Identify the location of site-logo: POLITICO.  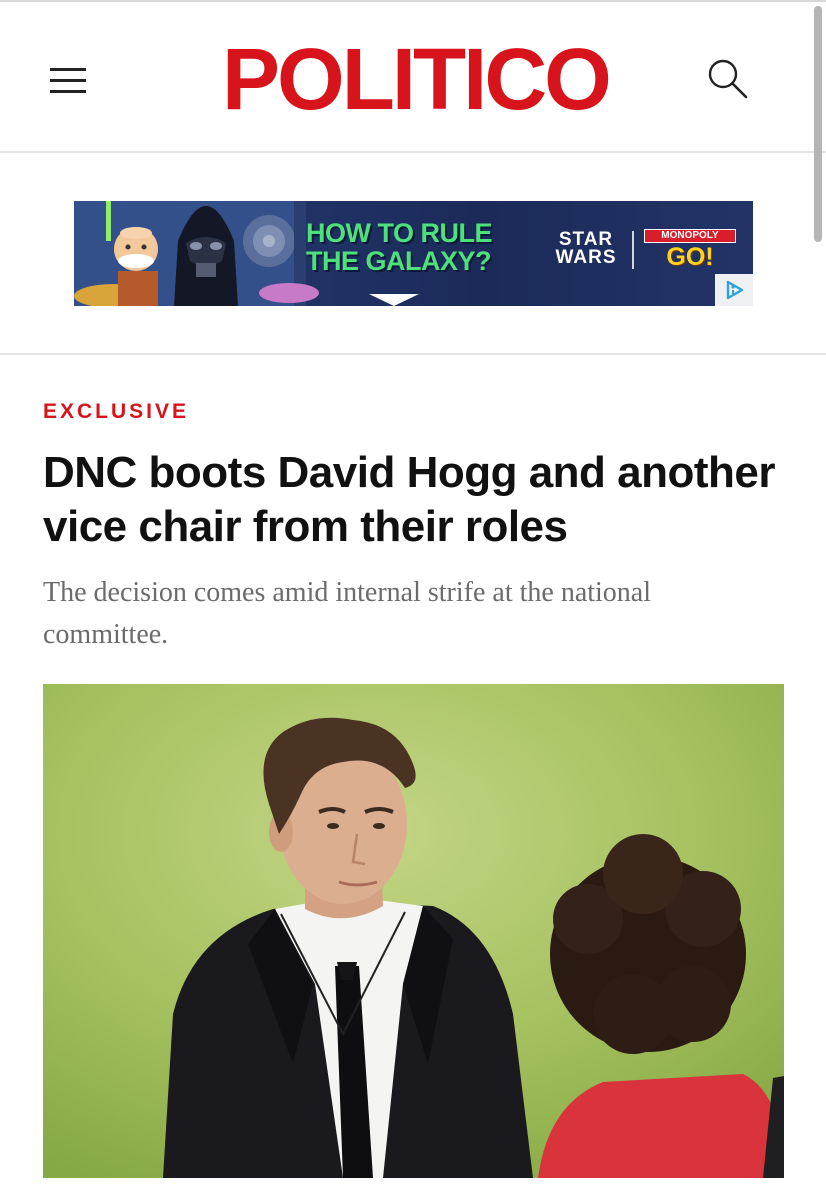
(417, 80).